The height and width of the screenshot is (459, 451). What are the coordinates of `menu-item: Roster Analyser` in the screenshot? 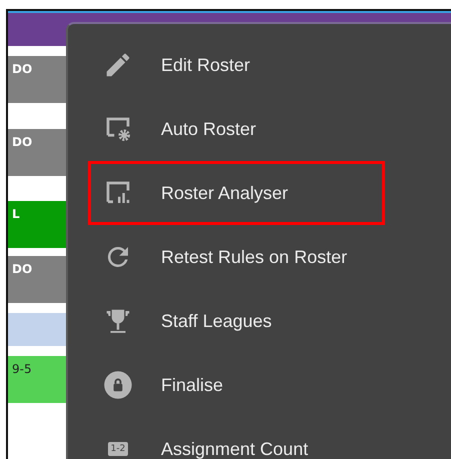 It's located at (236, 193).